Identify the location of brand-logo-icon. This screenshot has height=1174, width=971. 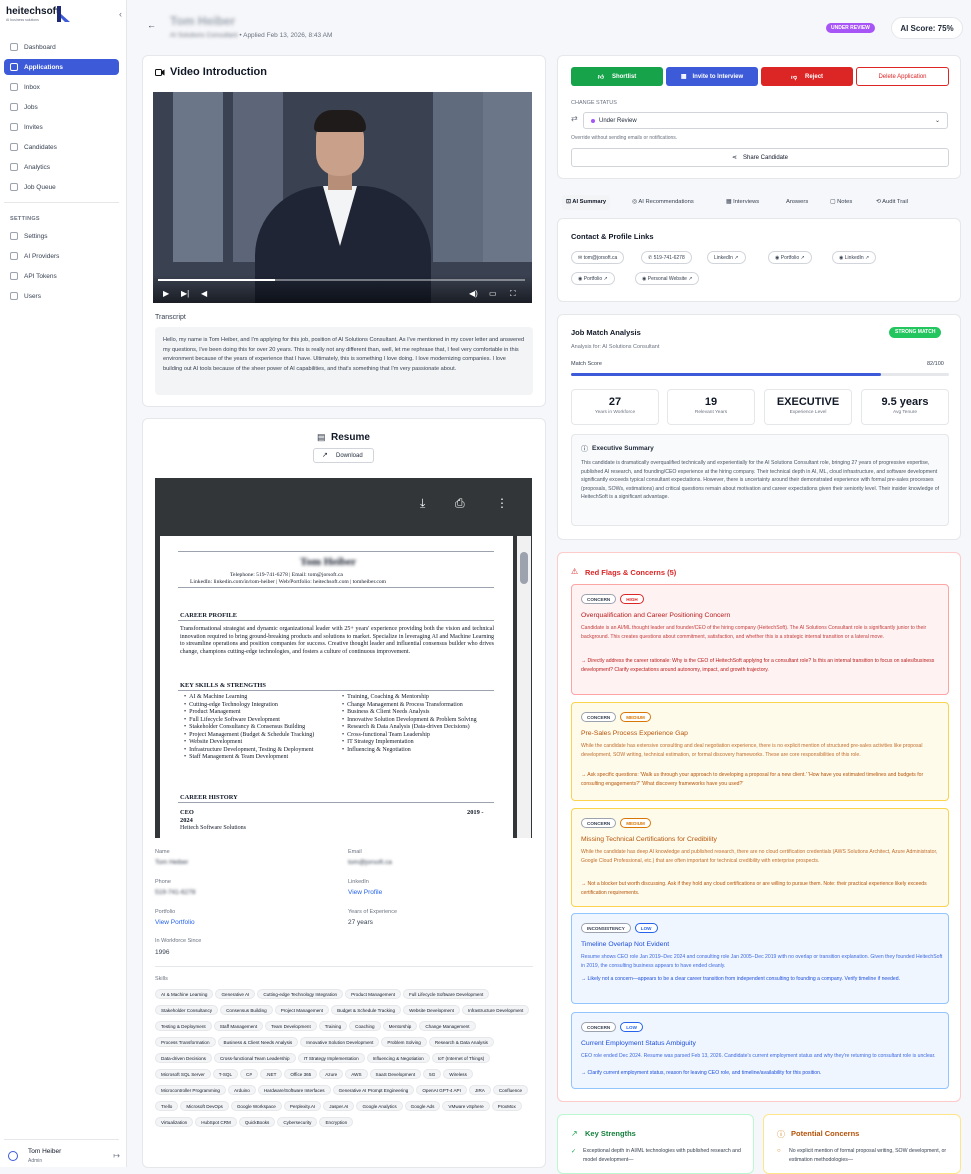
(63, 14).